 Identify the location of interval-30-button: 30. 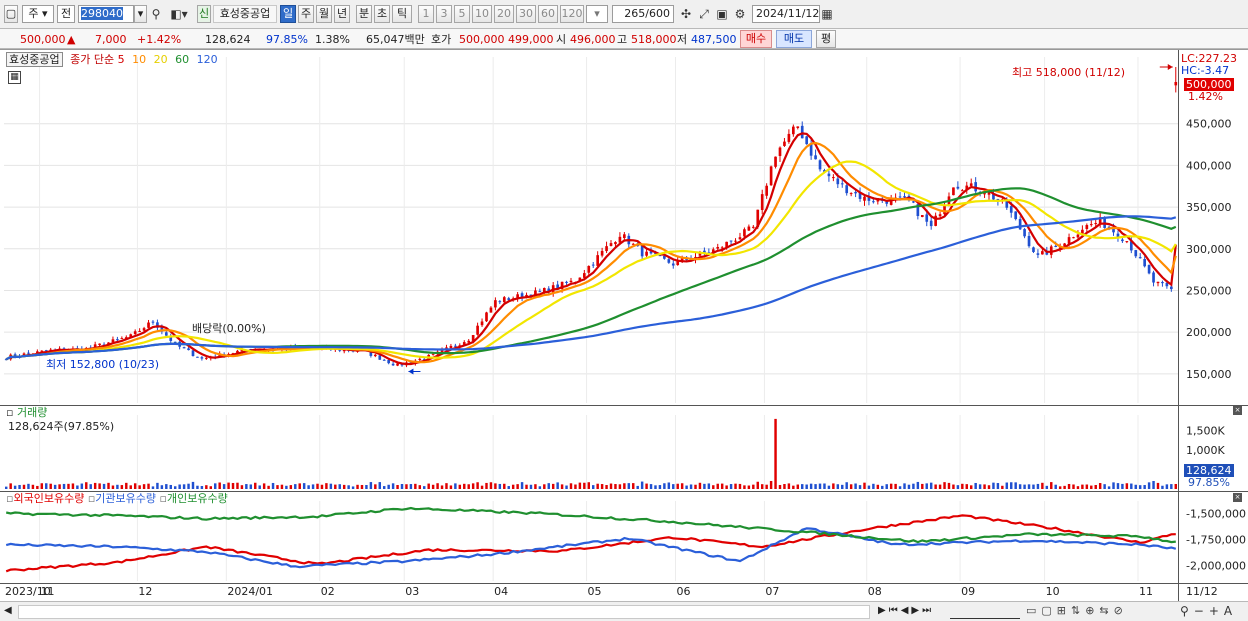
(526, 14).